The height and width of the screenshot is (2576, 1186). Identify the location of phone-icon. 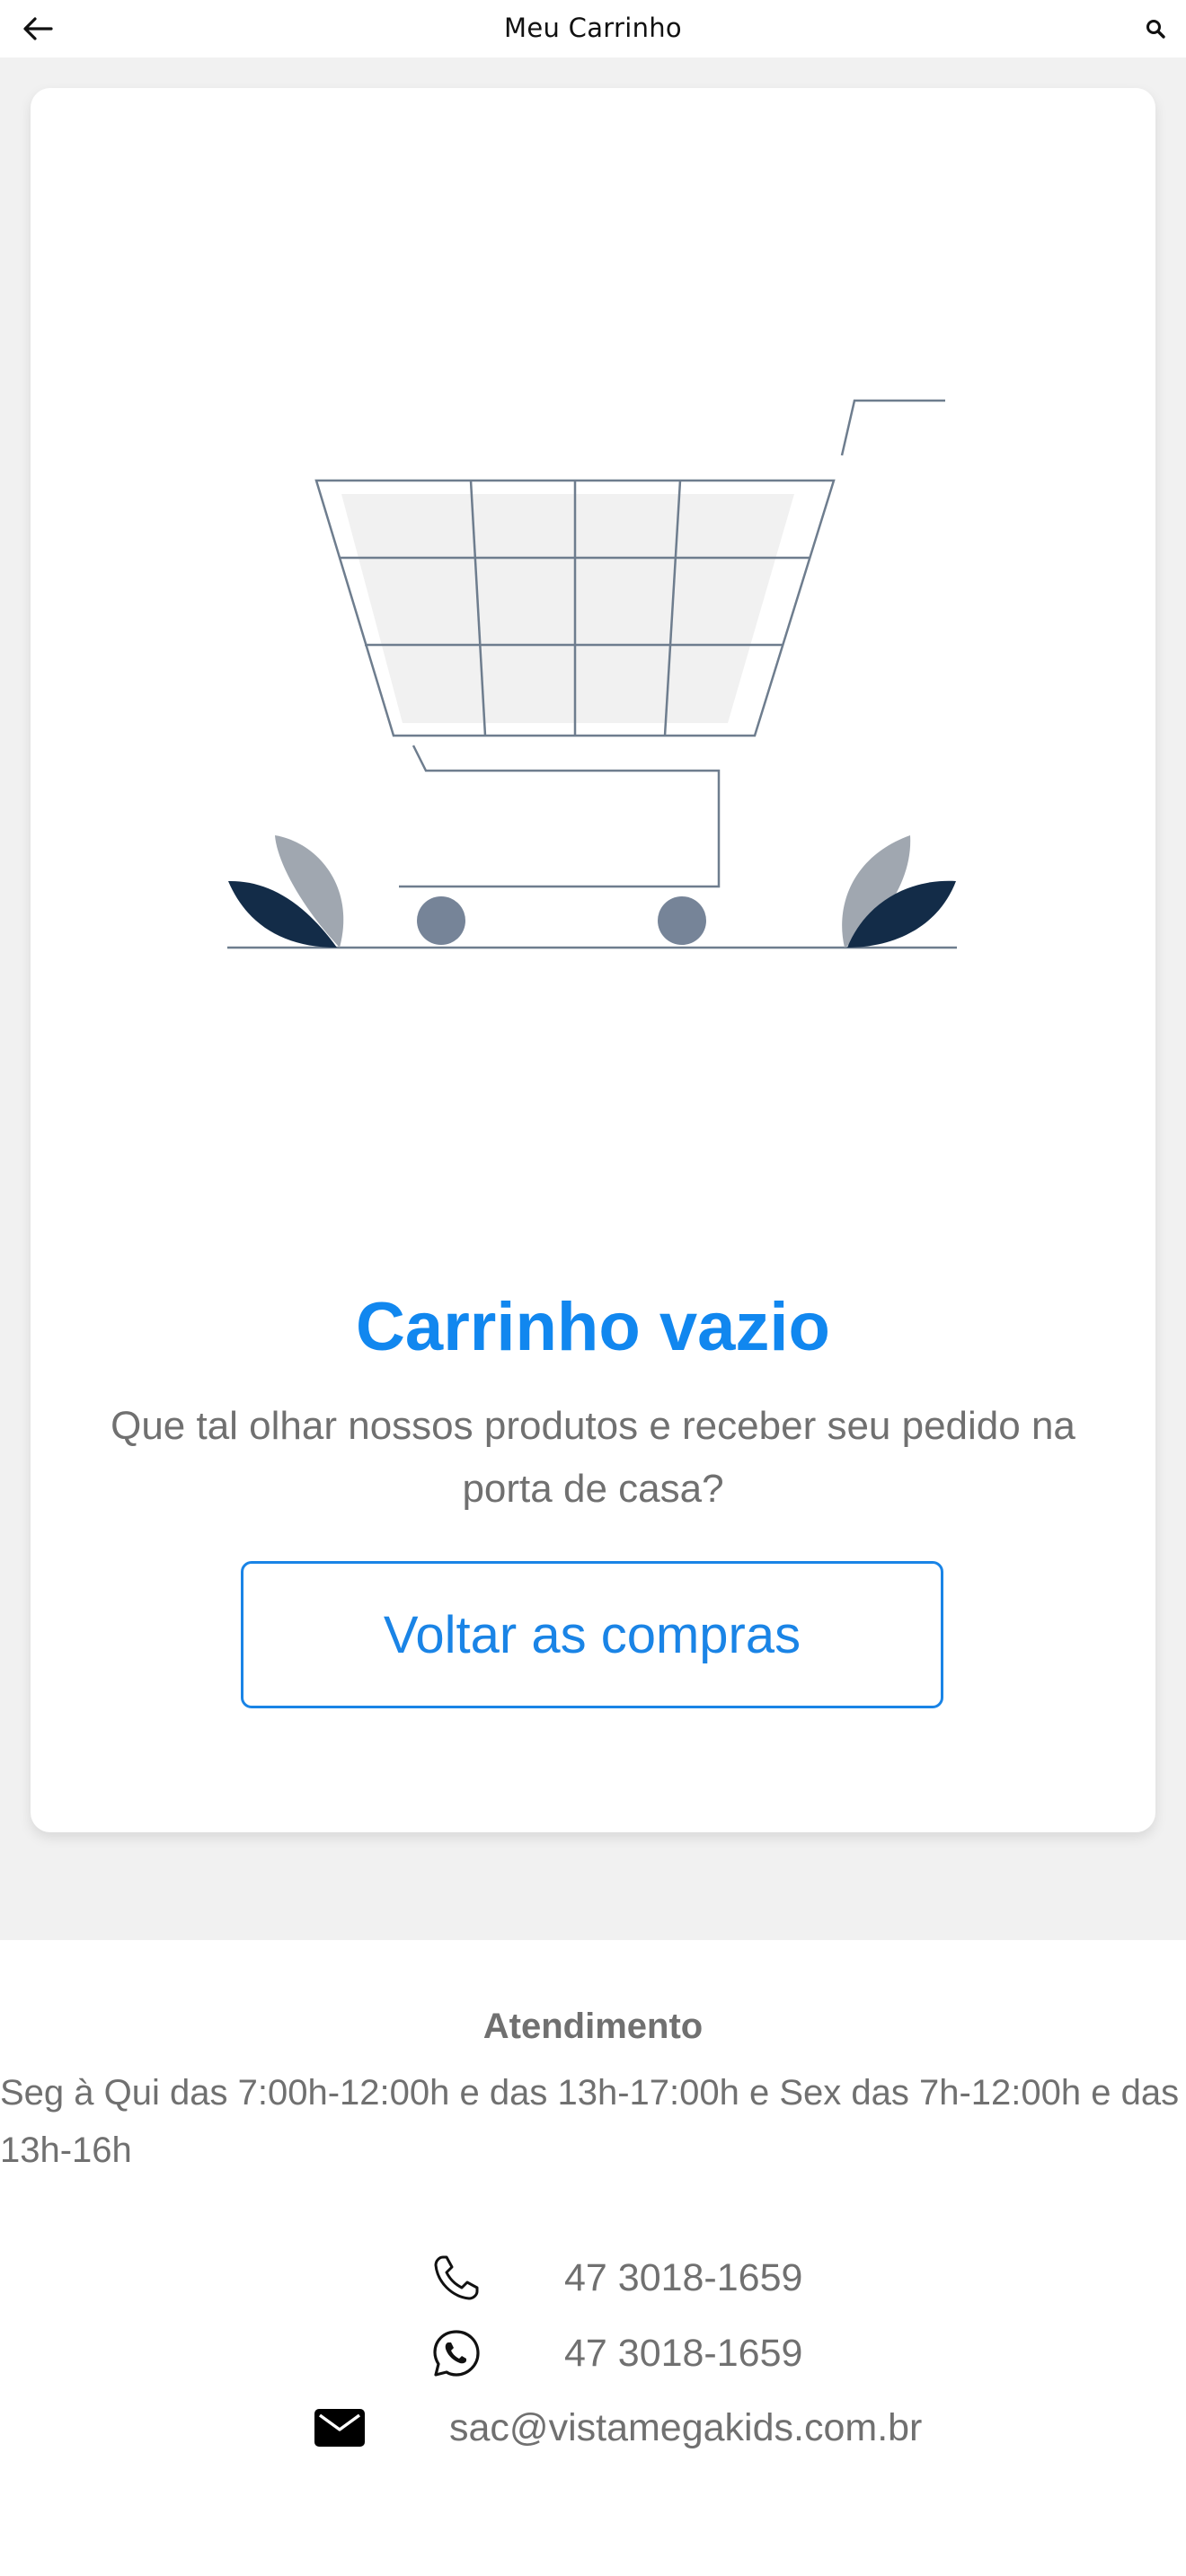
(456, 2278).